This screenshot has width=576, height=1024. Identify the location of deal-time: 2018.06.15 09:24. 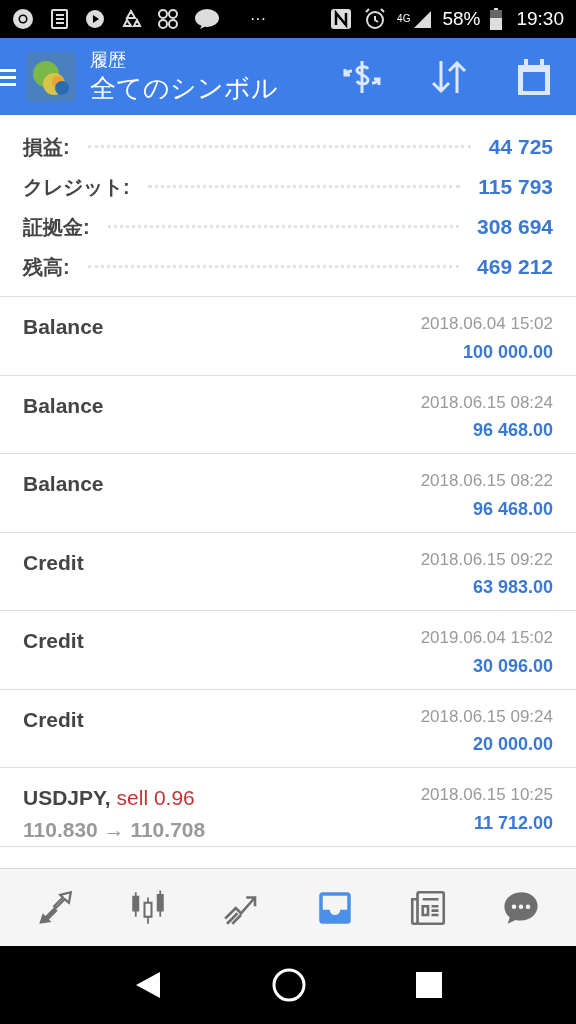
(486, 716).